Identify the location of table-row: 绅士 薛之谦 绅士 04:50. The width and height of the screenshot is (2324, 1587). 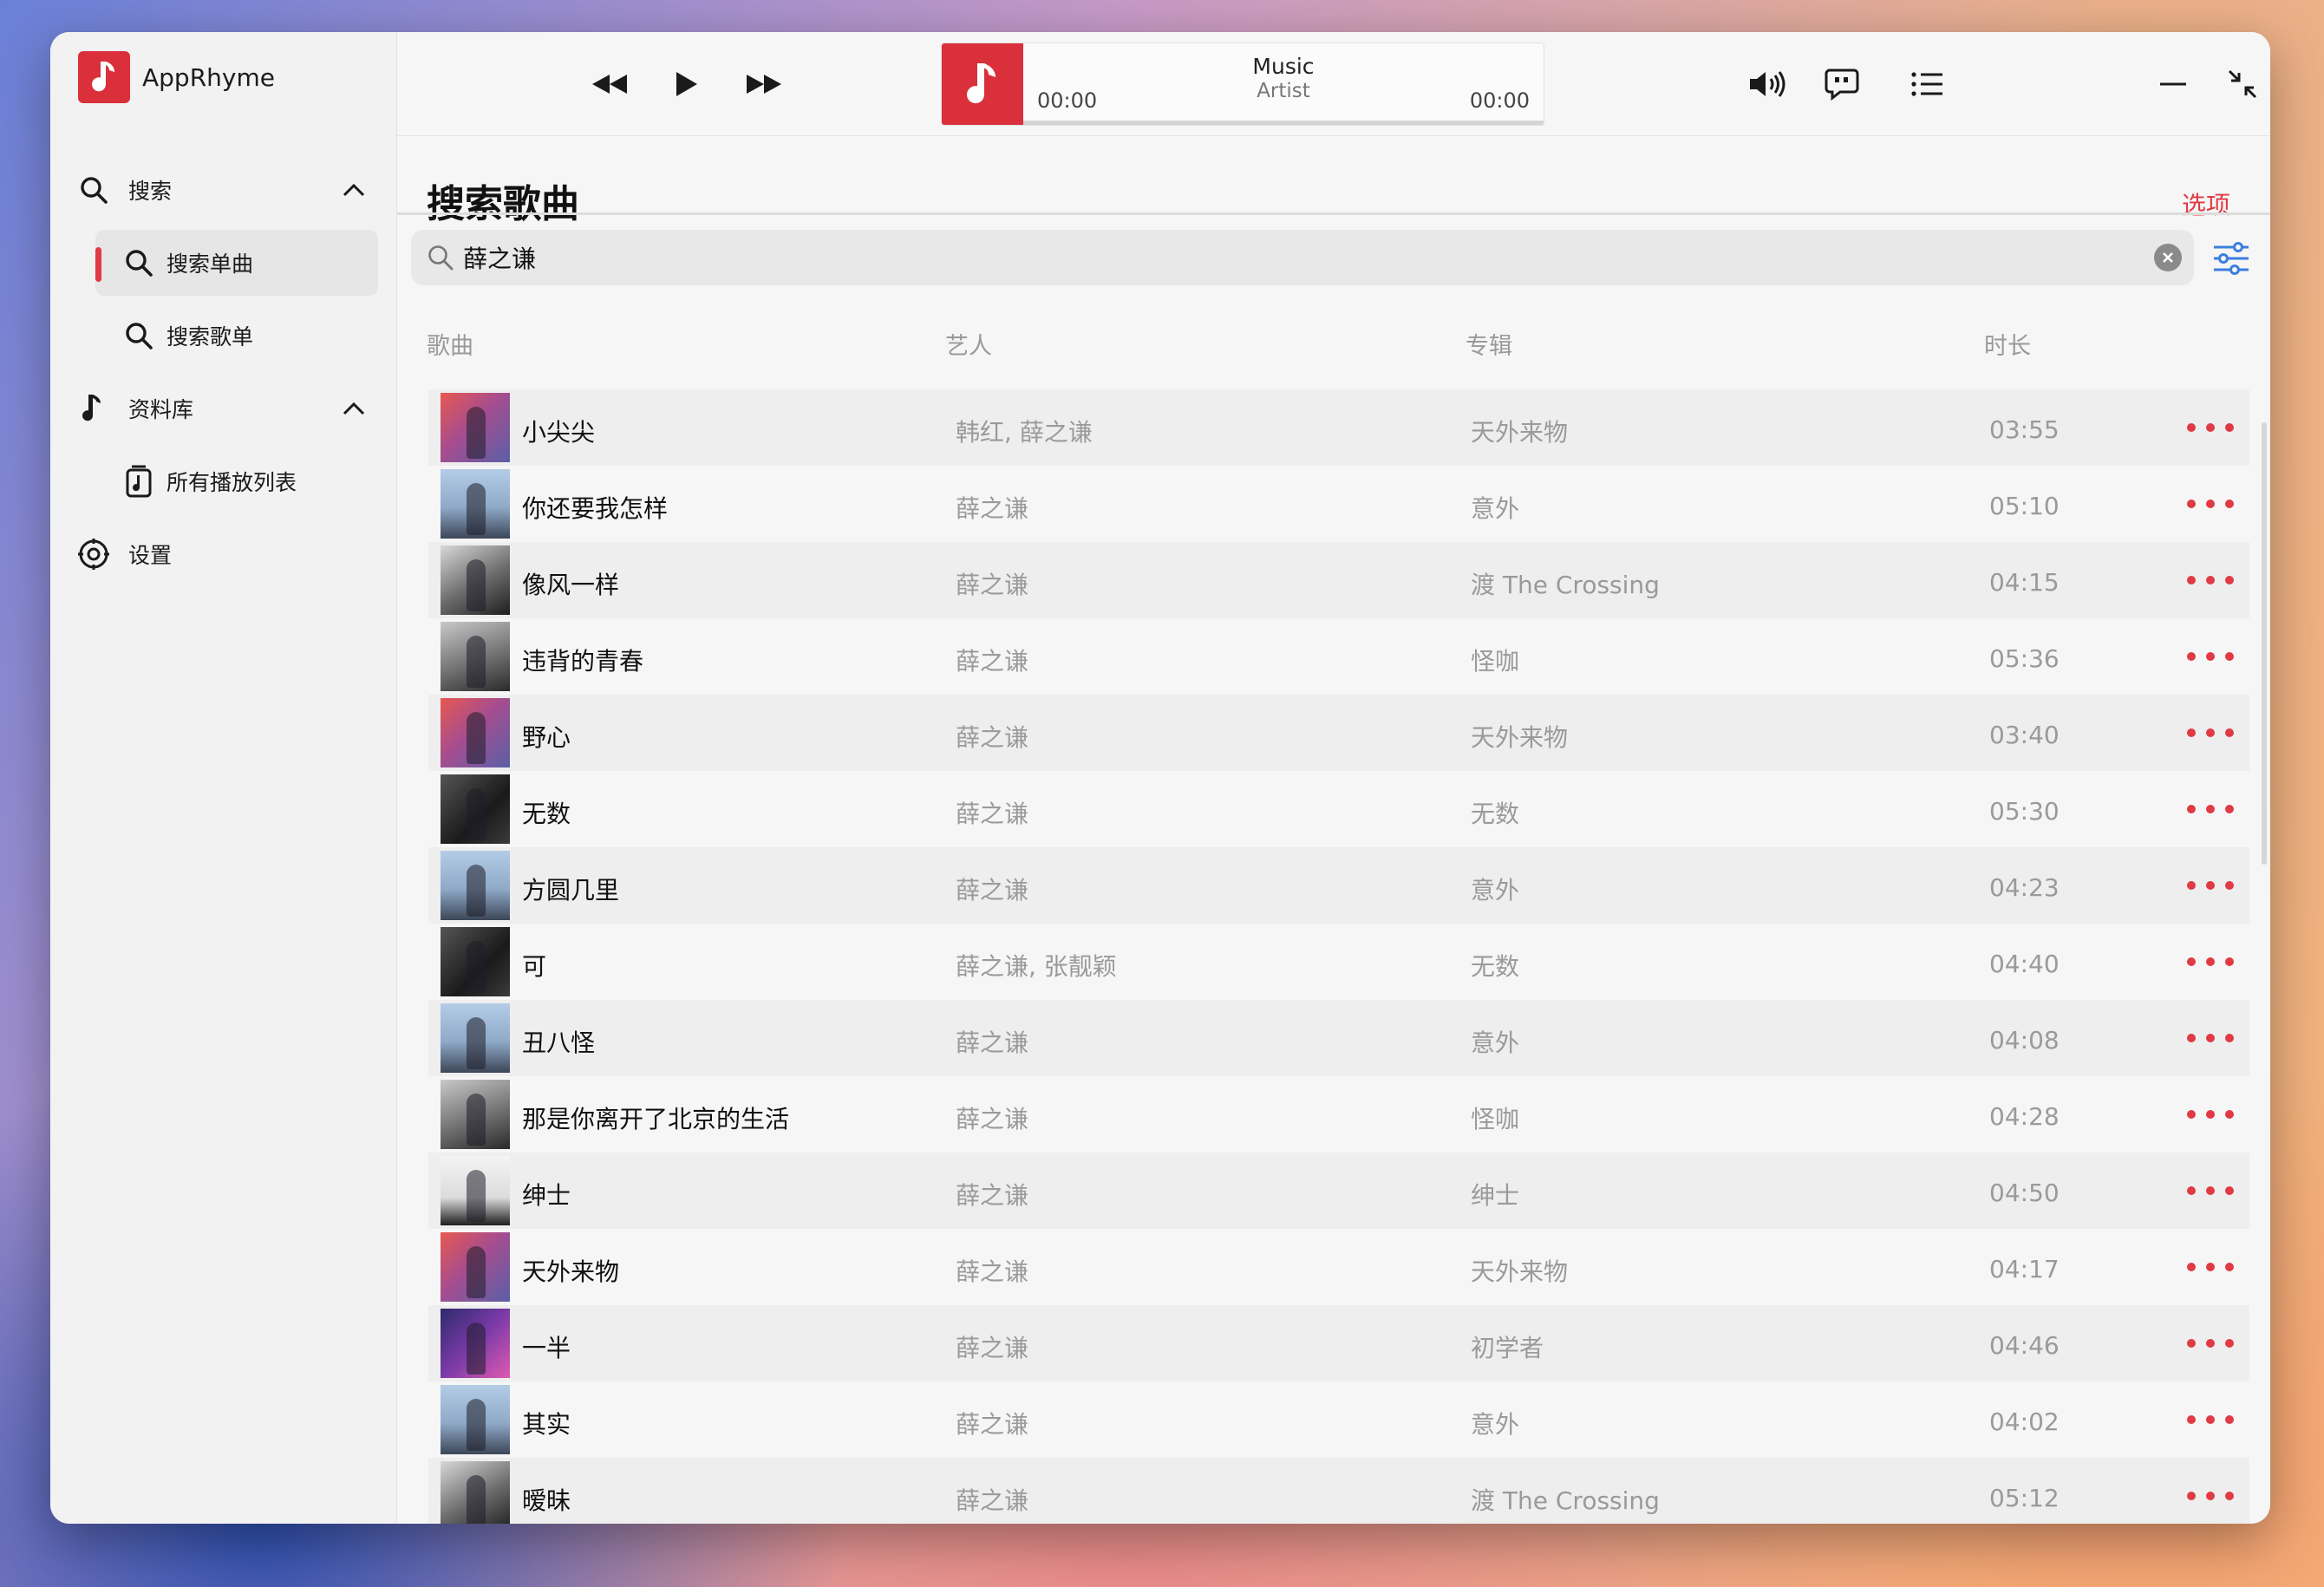
(1338, 1191).